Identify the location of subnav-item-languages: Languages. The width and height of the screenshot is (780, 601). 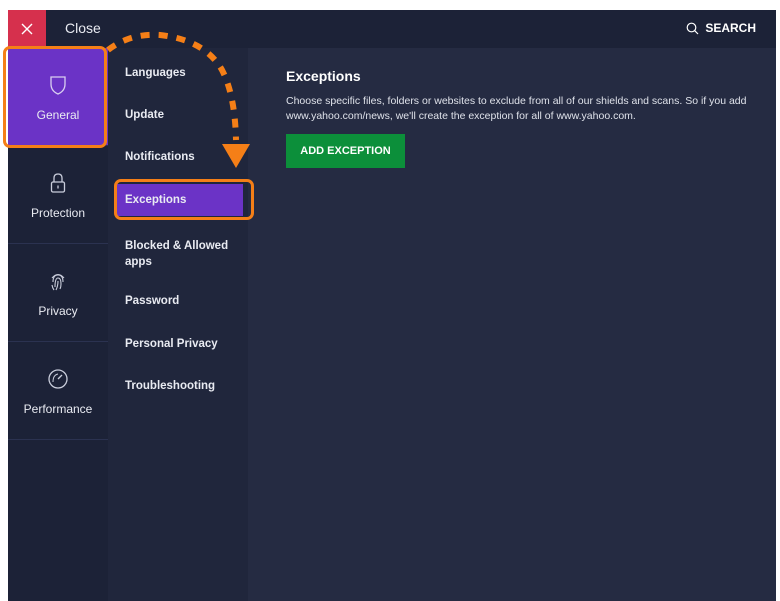
(179, 73).